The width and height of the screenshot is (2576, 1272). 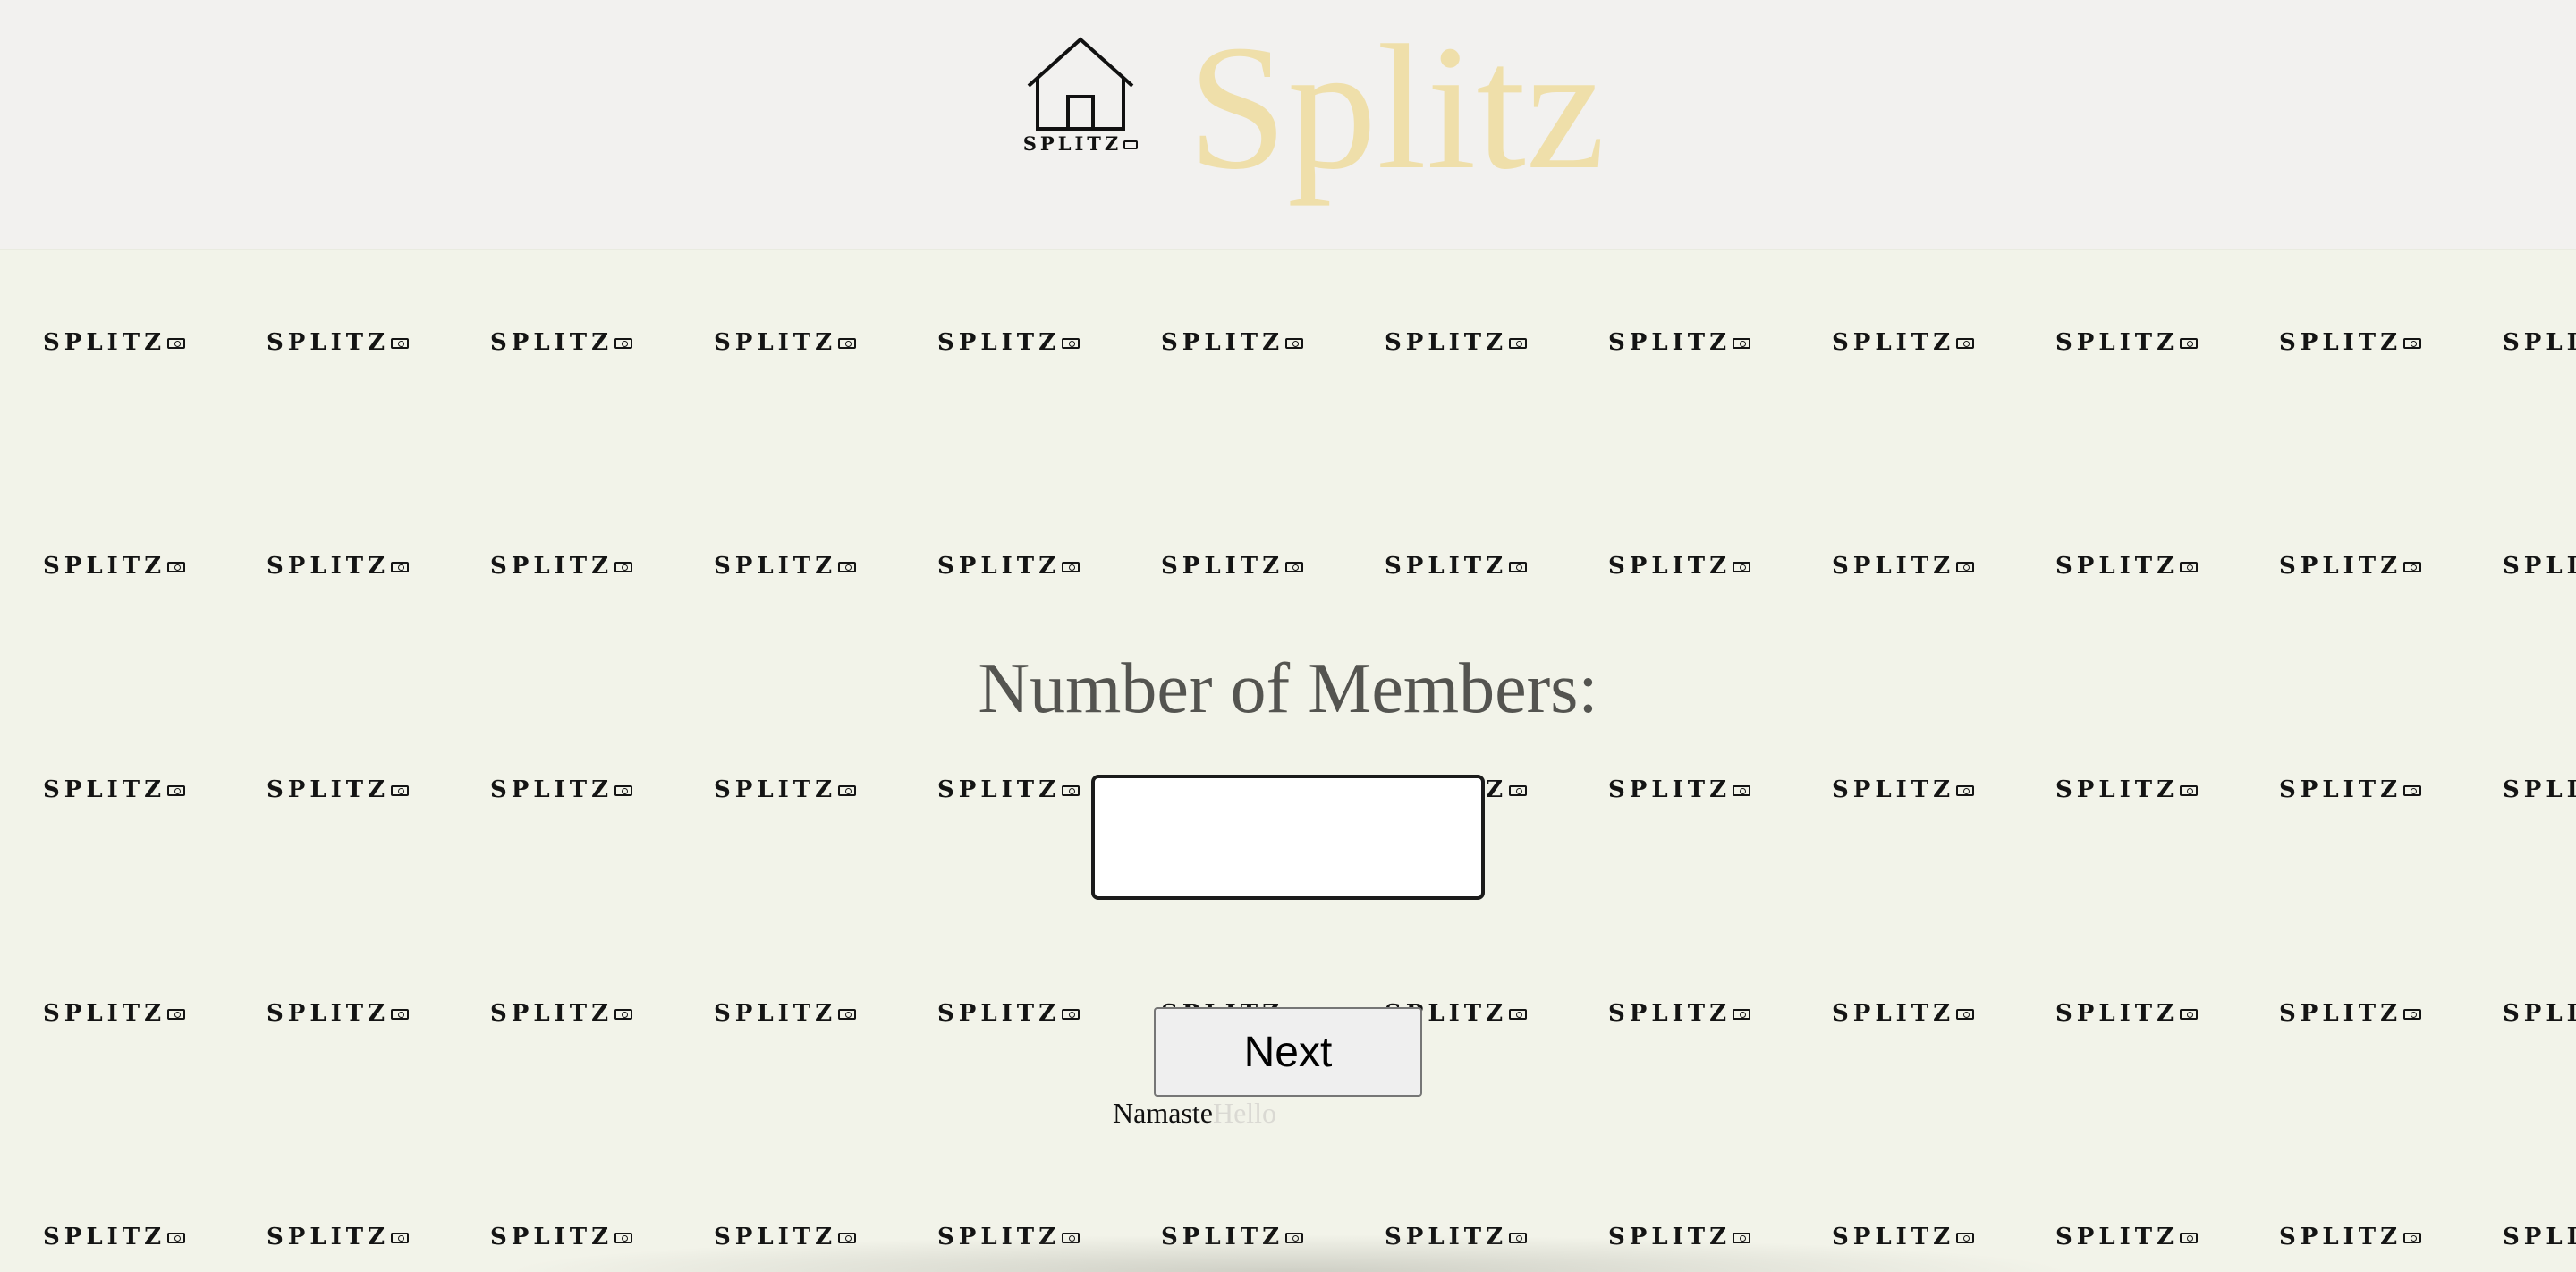 What do you see at coordinates (1080, 143) in the screenshot?
I see `logo-text: SPLITZ` at bounding box center [1080, 143].